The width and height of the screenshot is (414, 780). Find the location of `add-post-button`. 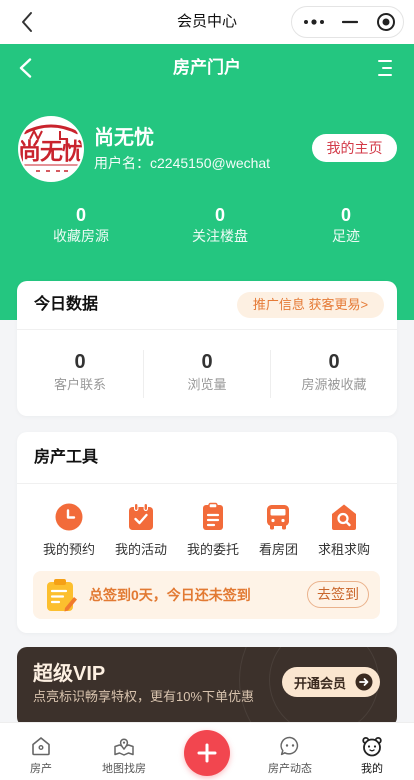

add-post-button is located at coordinates (207, 753).